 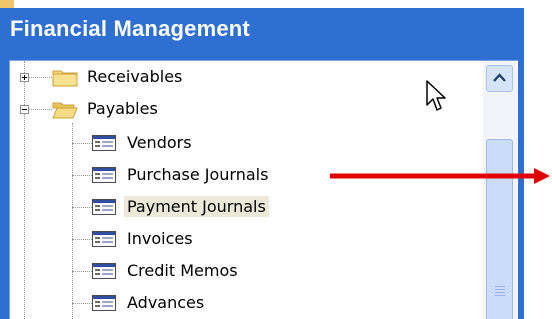 What do you see at coordinates (130, 28) in the screenshot?
I see `pane-title: Financial Management` at bounding box center [130, 28].